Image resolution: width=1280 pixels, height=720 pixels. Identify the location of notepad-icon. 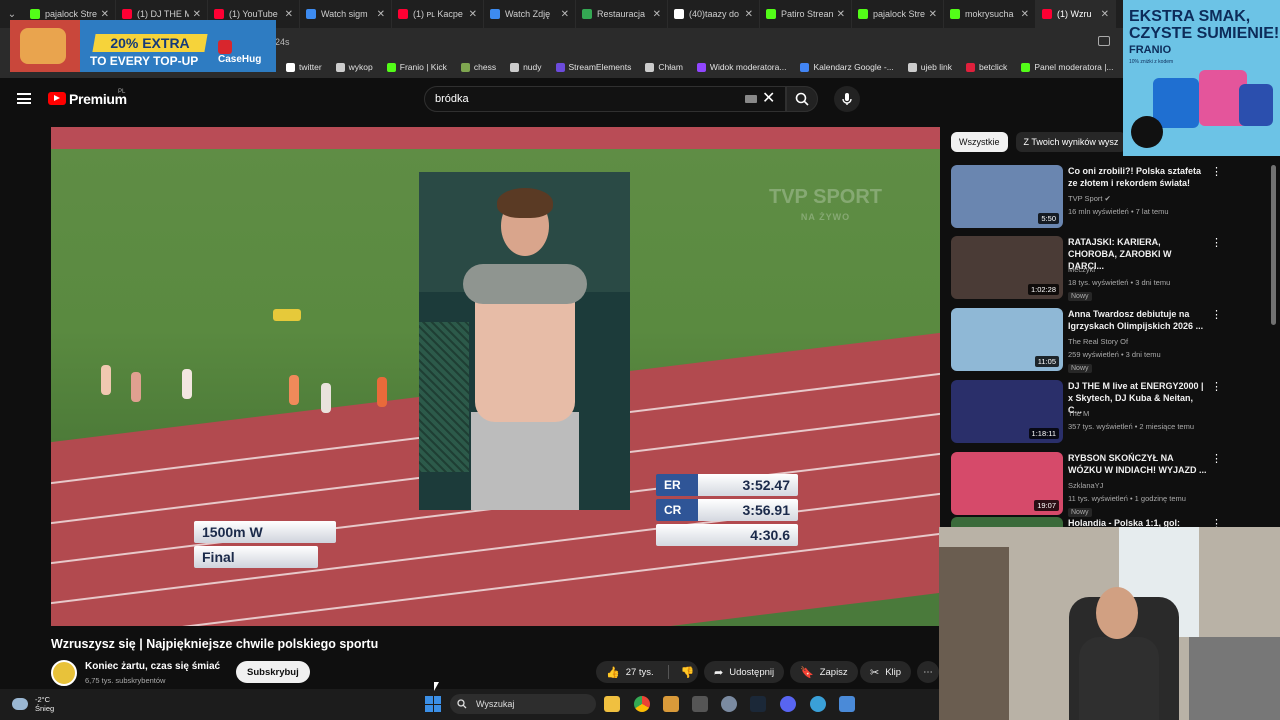
(847, 704).